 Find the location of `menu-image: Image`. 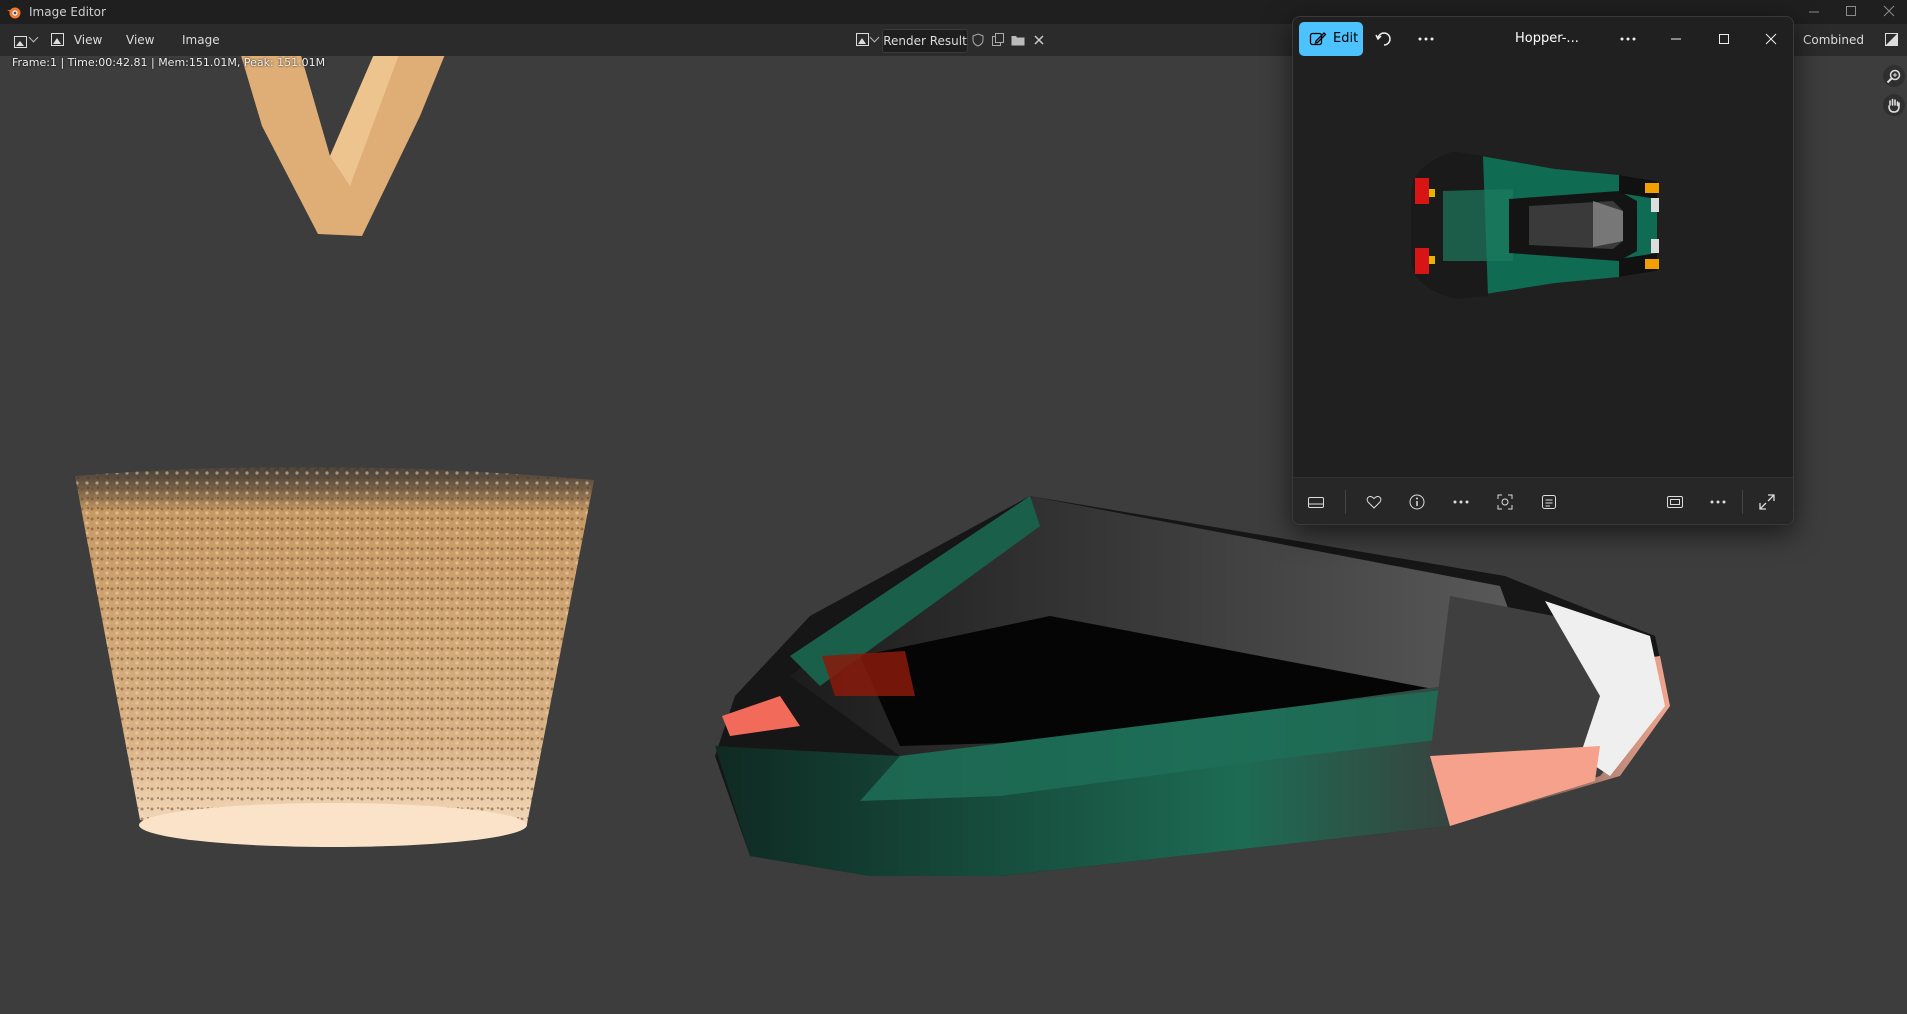

menu-image: Image is located at coordinates (201, 40).